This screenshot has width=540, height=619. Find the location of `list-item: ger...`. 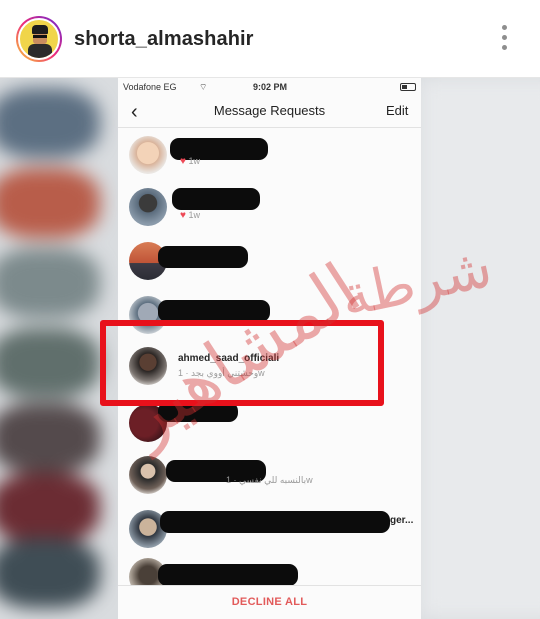

list-item: ger... is located at coordinates (269, 533).